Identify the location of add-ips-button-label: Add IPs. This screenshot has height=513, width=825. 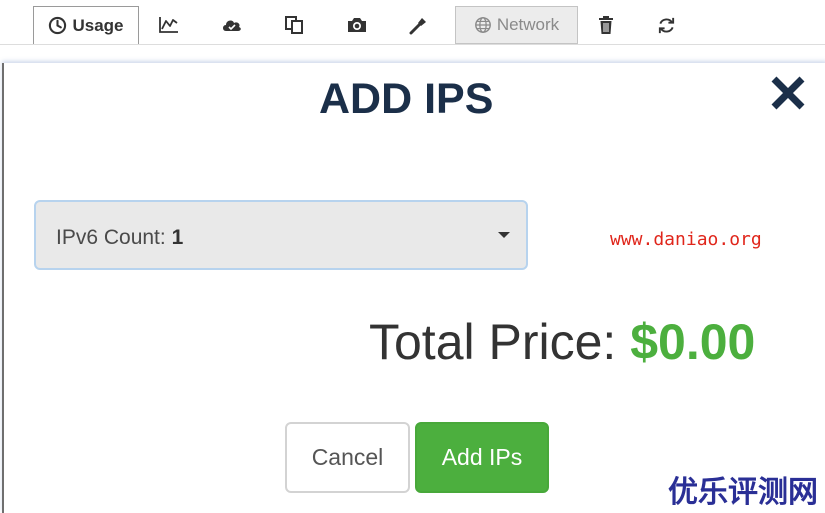
(482, 457).